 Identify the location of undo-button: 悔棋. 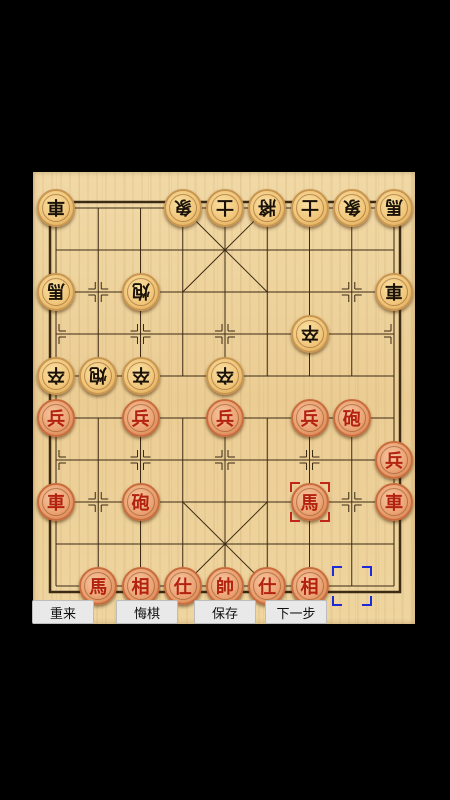
(147, 612).